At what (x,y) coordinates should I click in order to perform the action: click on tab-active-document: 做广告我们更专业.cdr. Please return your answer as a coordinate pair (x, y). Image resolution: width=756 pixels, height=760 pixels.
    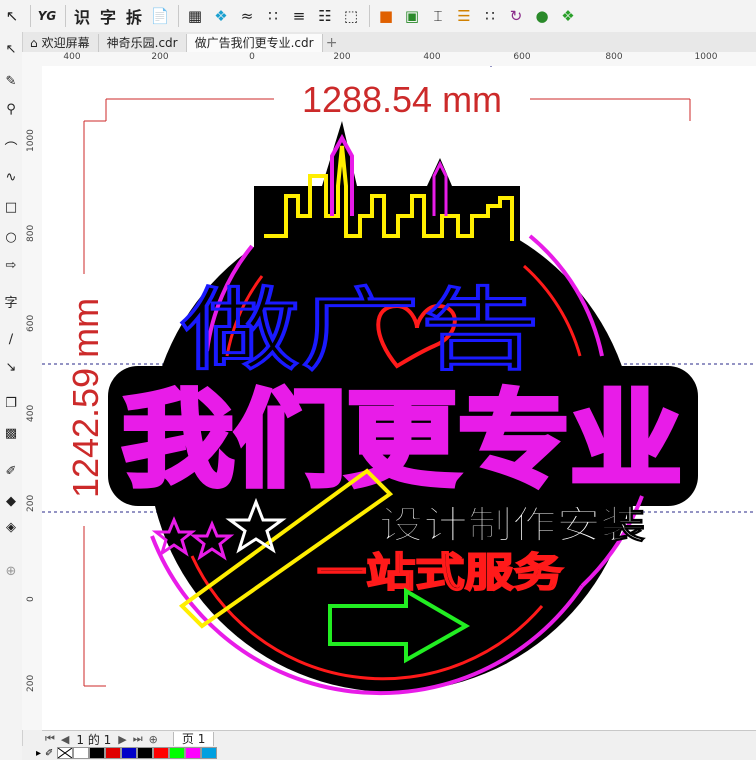
    Looking at the image, I should click on (254, 43).